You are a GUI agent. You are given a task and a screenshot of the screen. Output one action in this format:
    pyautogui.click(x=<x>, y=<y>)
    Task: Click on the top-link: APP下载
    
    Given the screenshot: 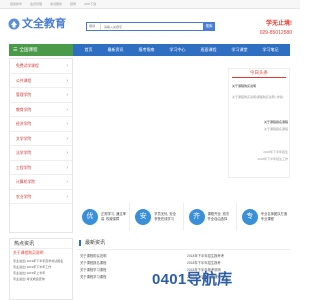 What is the action you would take?
    pyautogui.click(x=90, y=4)
    